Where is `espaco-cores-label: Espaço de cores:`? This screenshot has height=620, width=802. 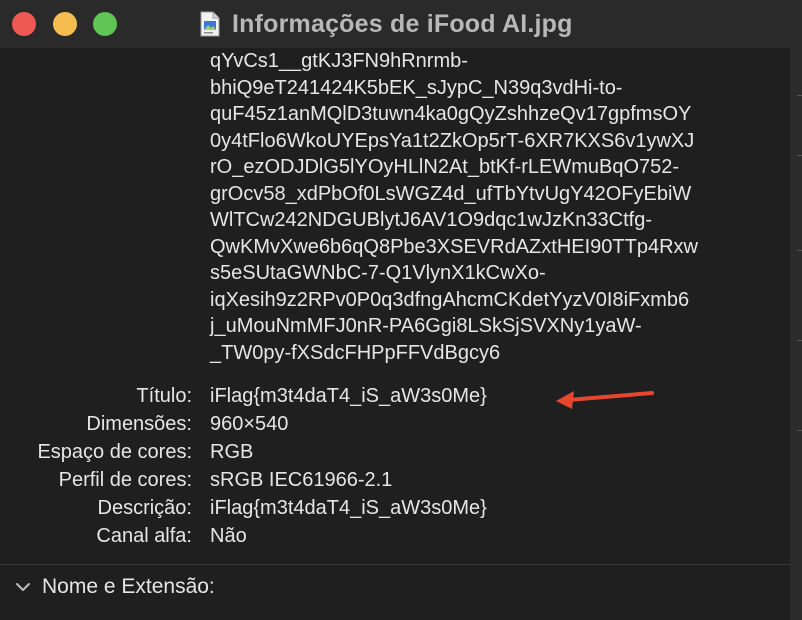 espaco-cores-label: Espaço de cores: is located at coordinates (114, 452).